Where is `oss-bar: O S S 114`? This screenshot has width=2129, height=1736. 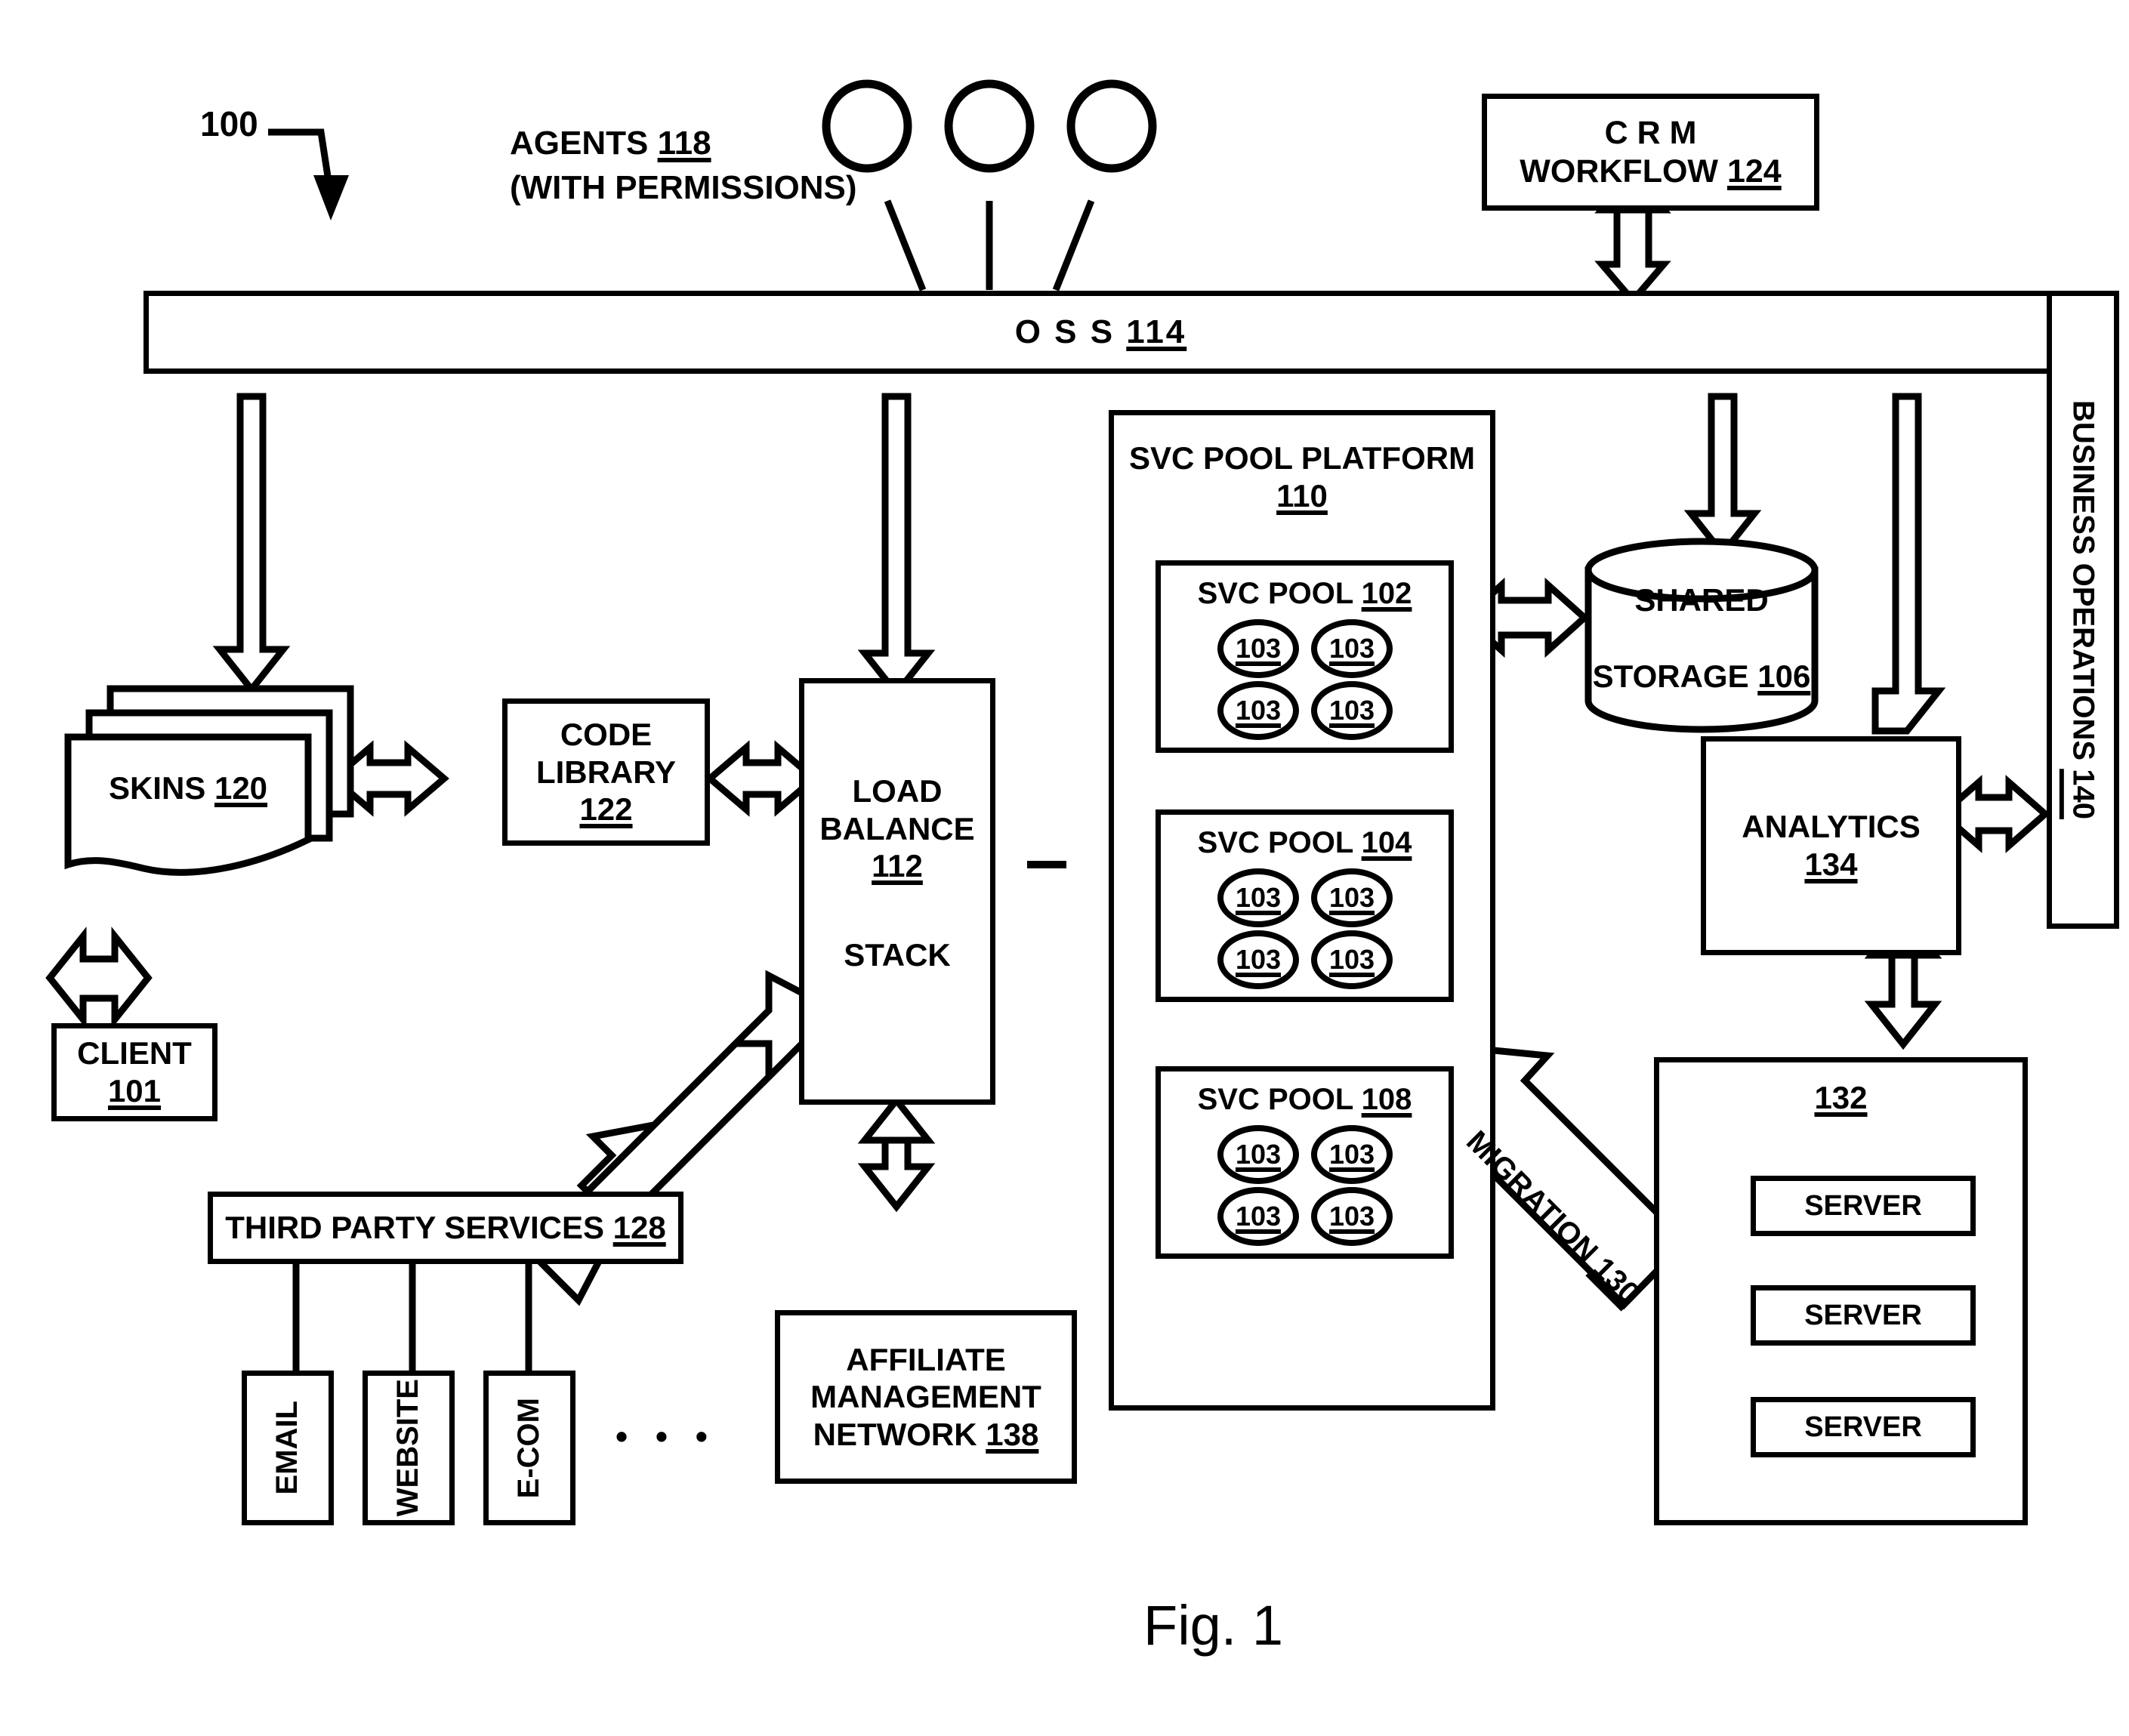 oss-bar: O S S 114 is located at coordinates (1100, 333).